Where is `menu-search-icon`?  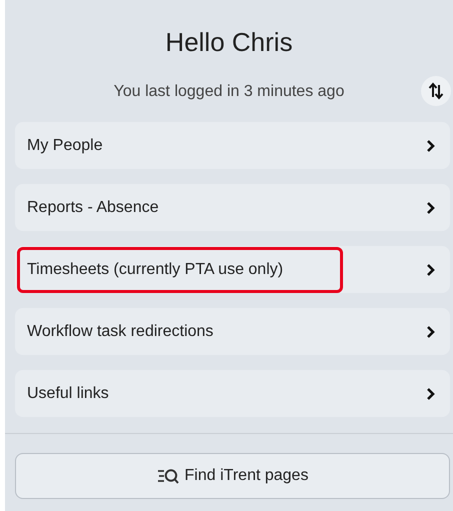 menu-search-icon is located at coordinates (167, 476).